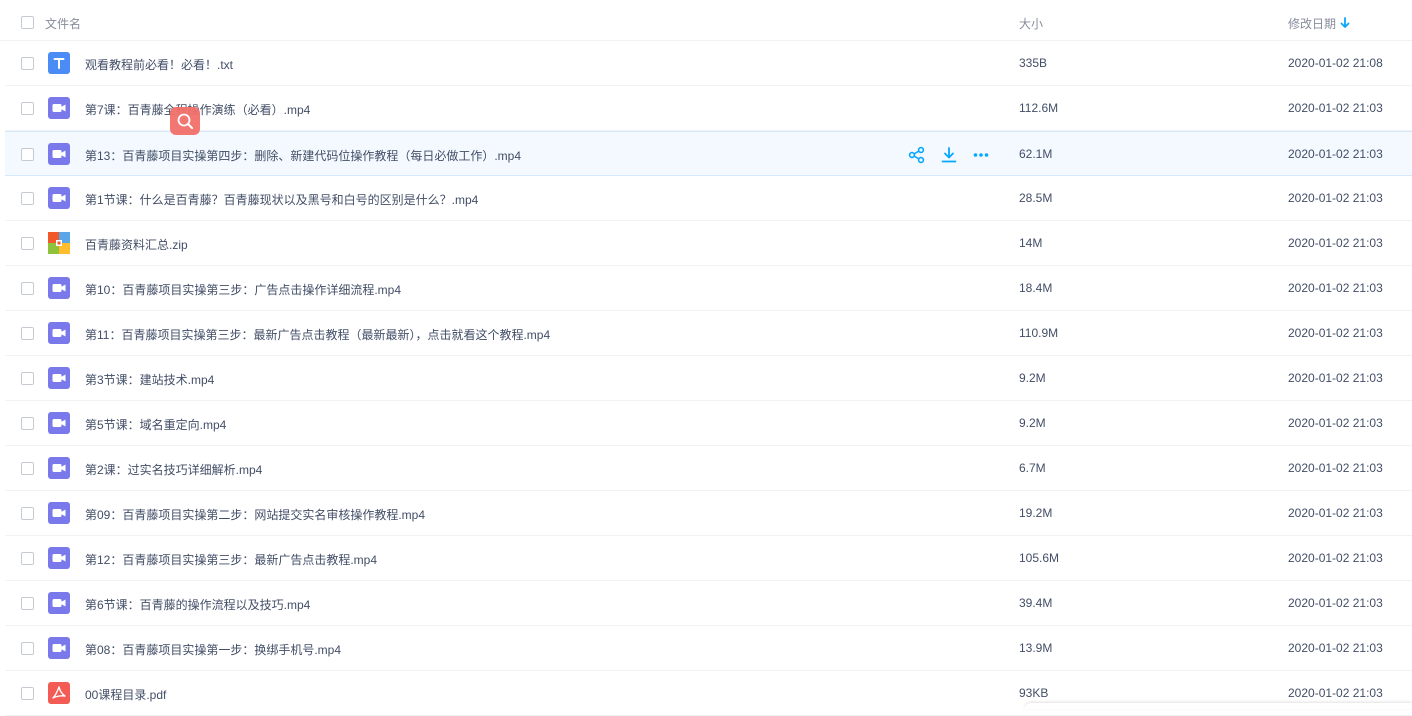  What do you see at coordinates (1031, 243) in the screenshot?
I see `file-size: 14M` at bounding box center [1031, 243].